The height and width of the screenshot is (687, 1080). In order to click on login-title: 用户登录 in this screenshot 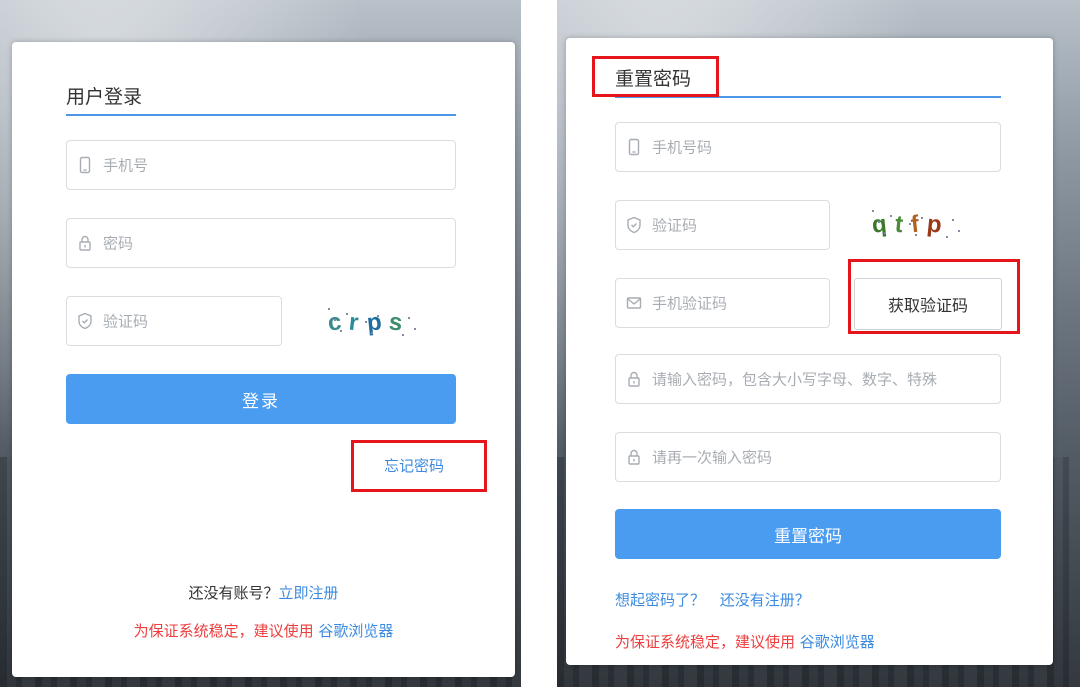, I will do `click(104, 97)`.